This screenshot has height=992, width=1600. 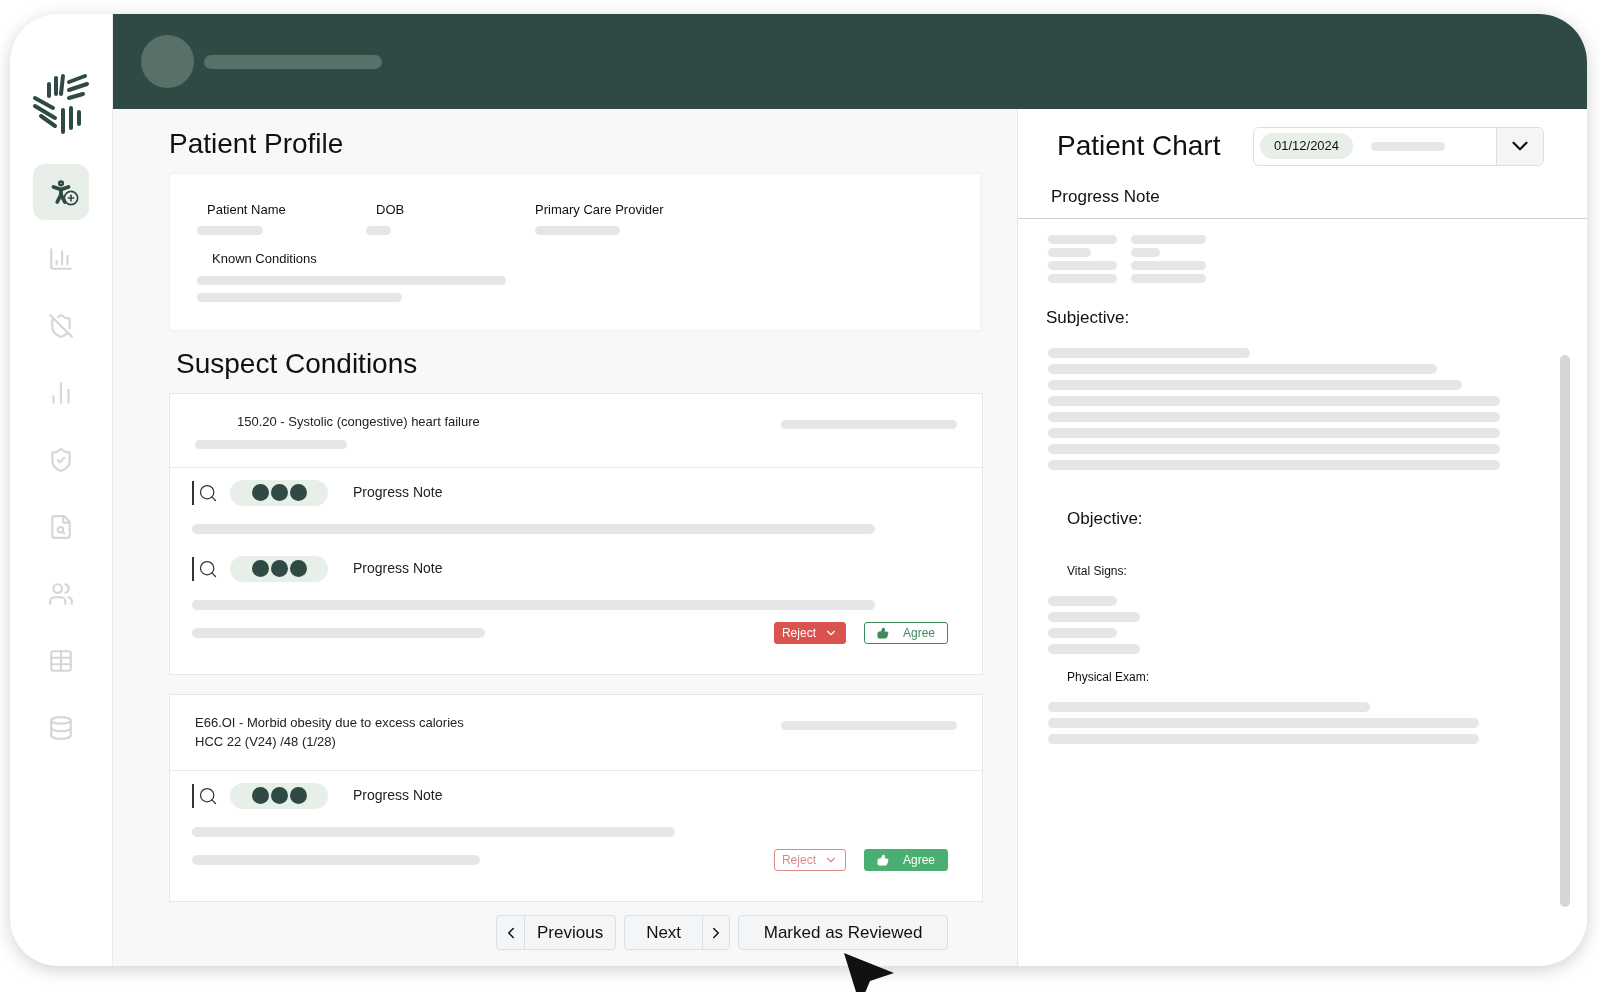 I want to click on section-title: Patient Profile, so click(x=257, y=144).